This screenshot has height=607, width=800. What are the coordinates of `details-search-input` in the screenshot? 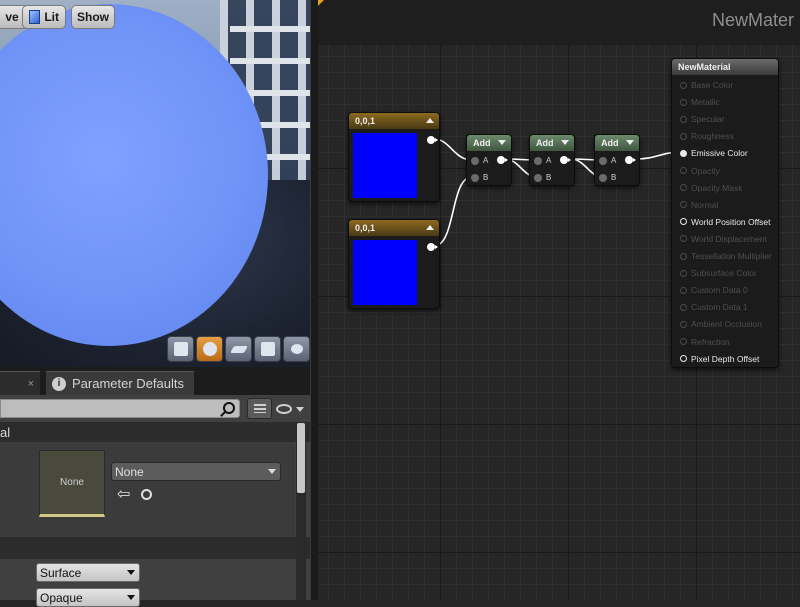 It's located at (120, 408).